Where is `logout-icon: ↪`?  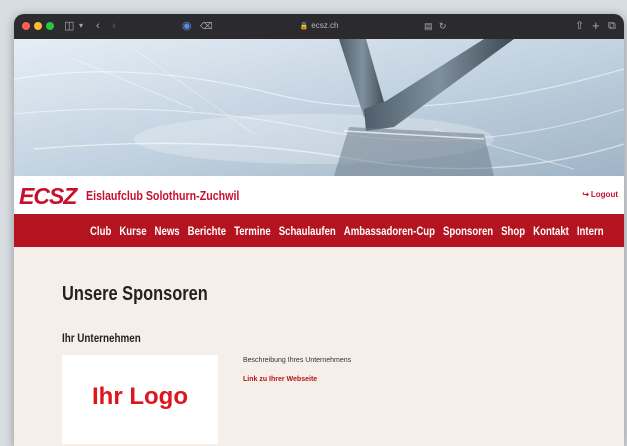 logout-icon: ↪ is located at coordinates (585, 194).